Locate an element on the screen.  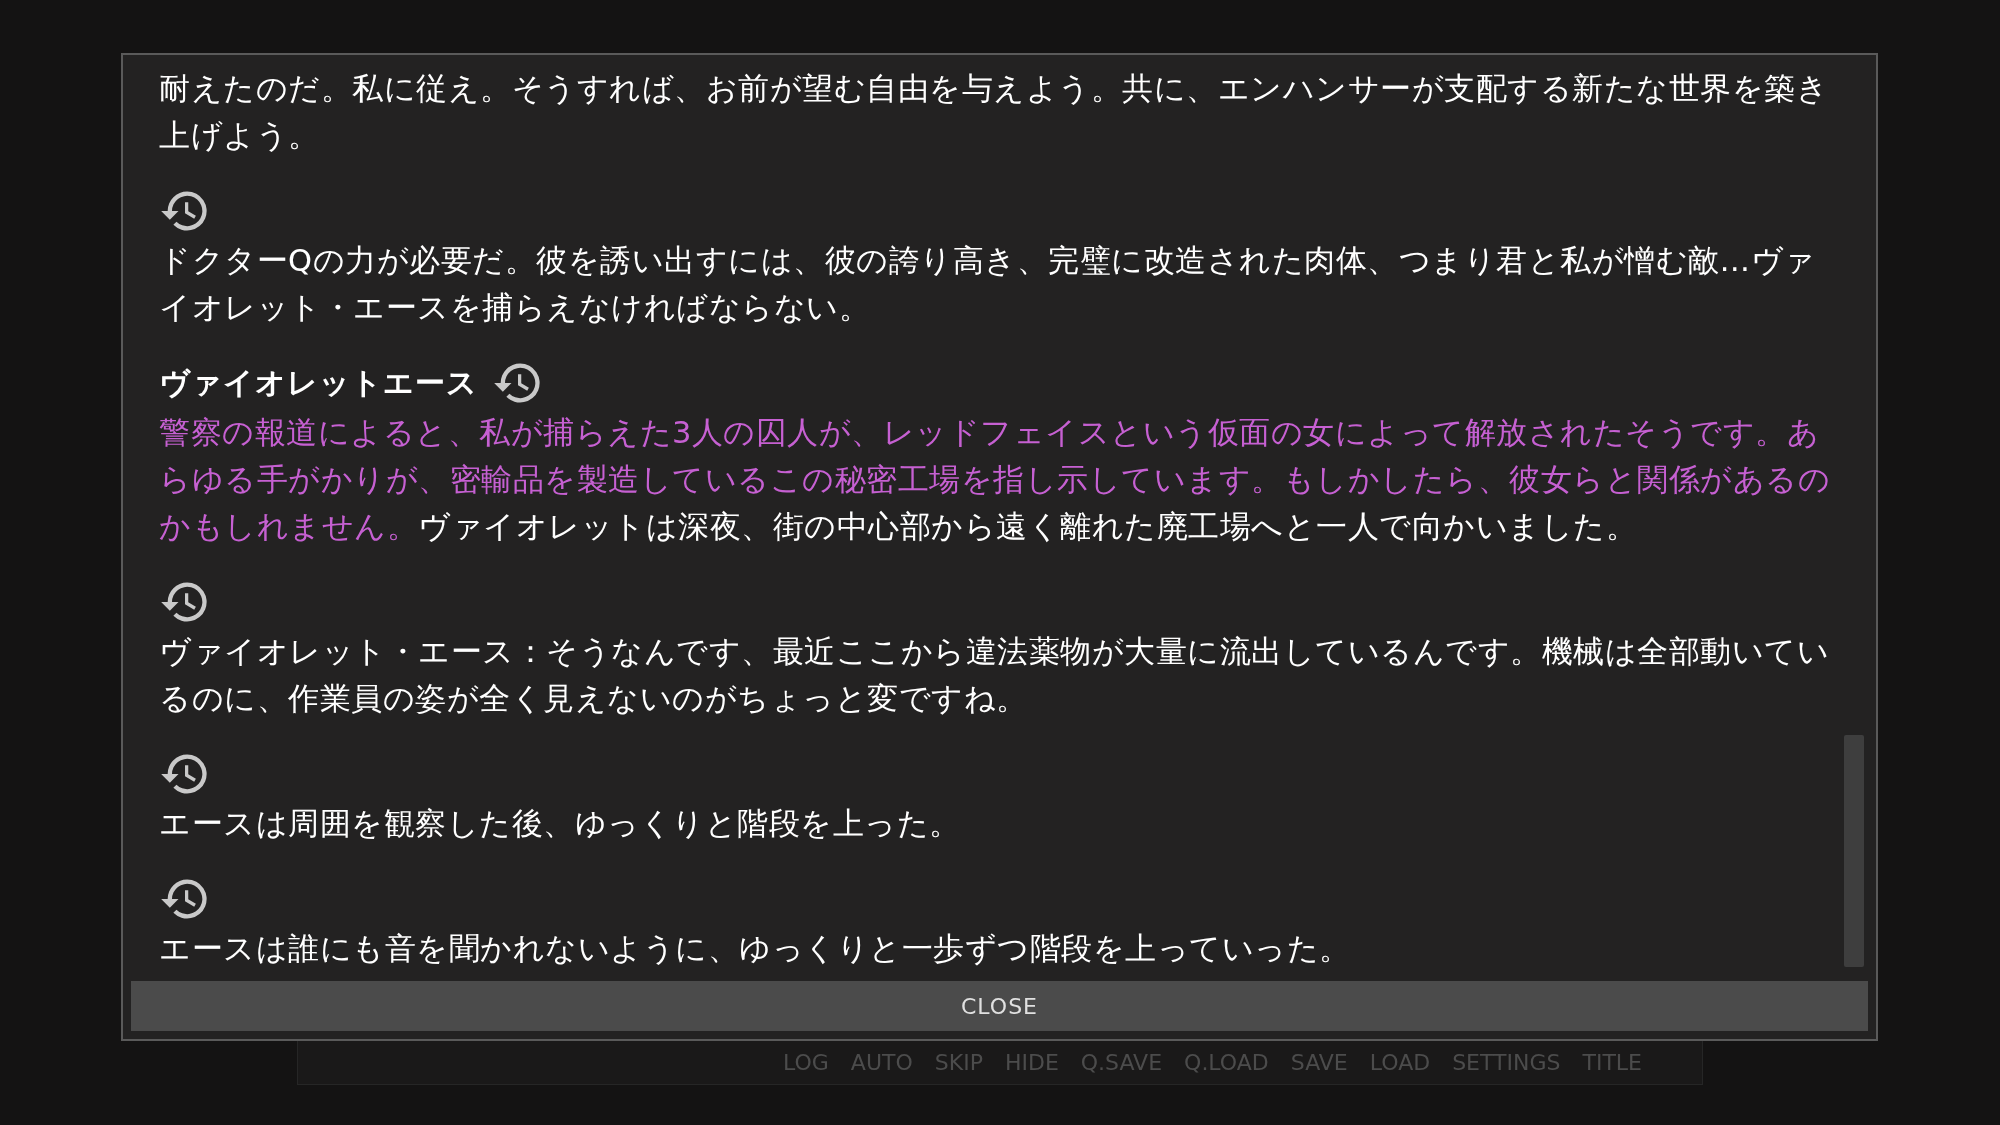
log-text: ドクターQの力が必要だ。彼を誘い出すには、彼の誇り高き、完璧に改造された肉体、つまり君と私が憎む敵…ヴァイオレット・エースを捕らえなければならない。 is located at coordinates (988, 284).